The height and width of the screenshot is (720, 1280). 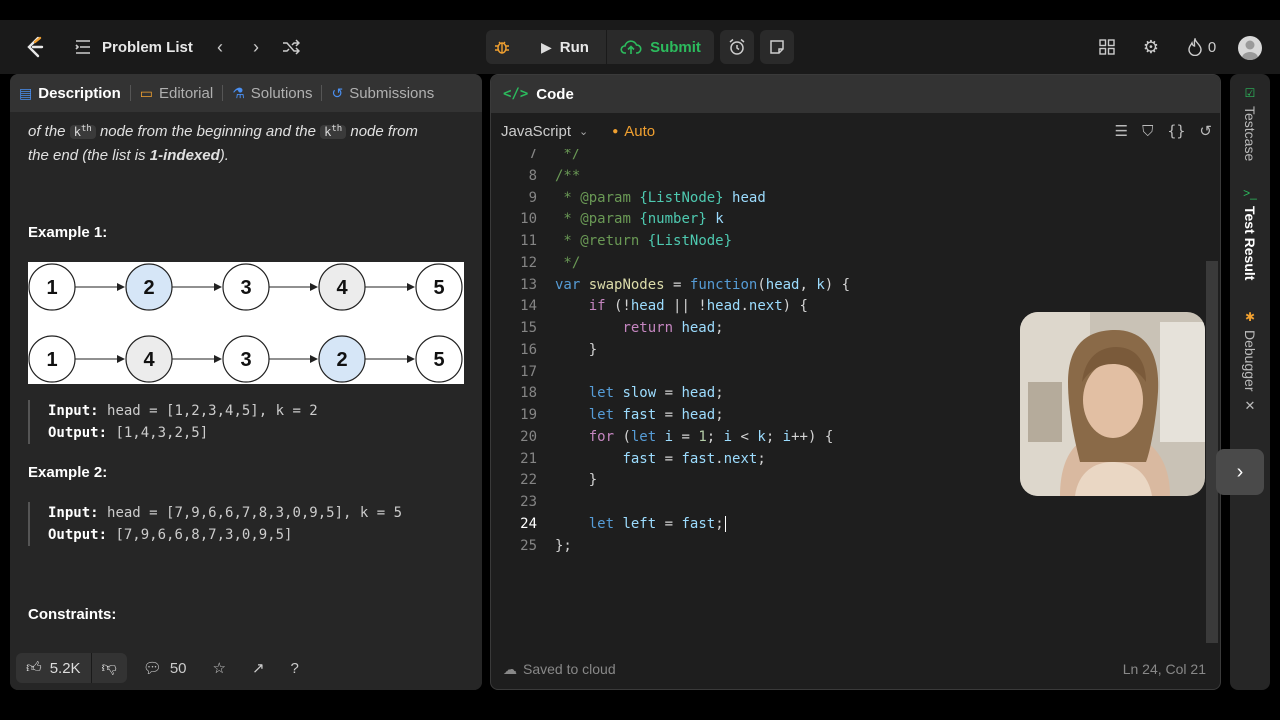 What do you see at coordinates (563, 545) in the screenshot?
I see `code-text: };` at bounding box center [563, 545].